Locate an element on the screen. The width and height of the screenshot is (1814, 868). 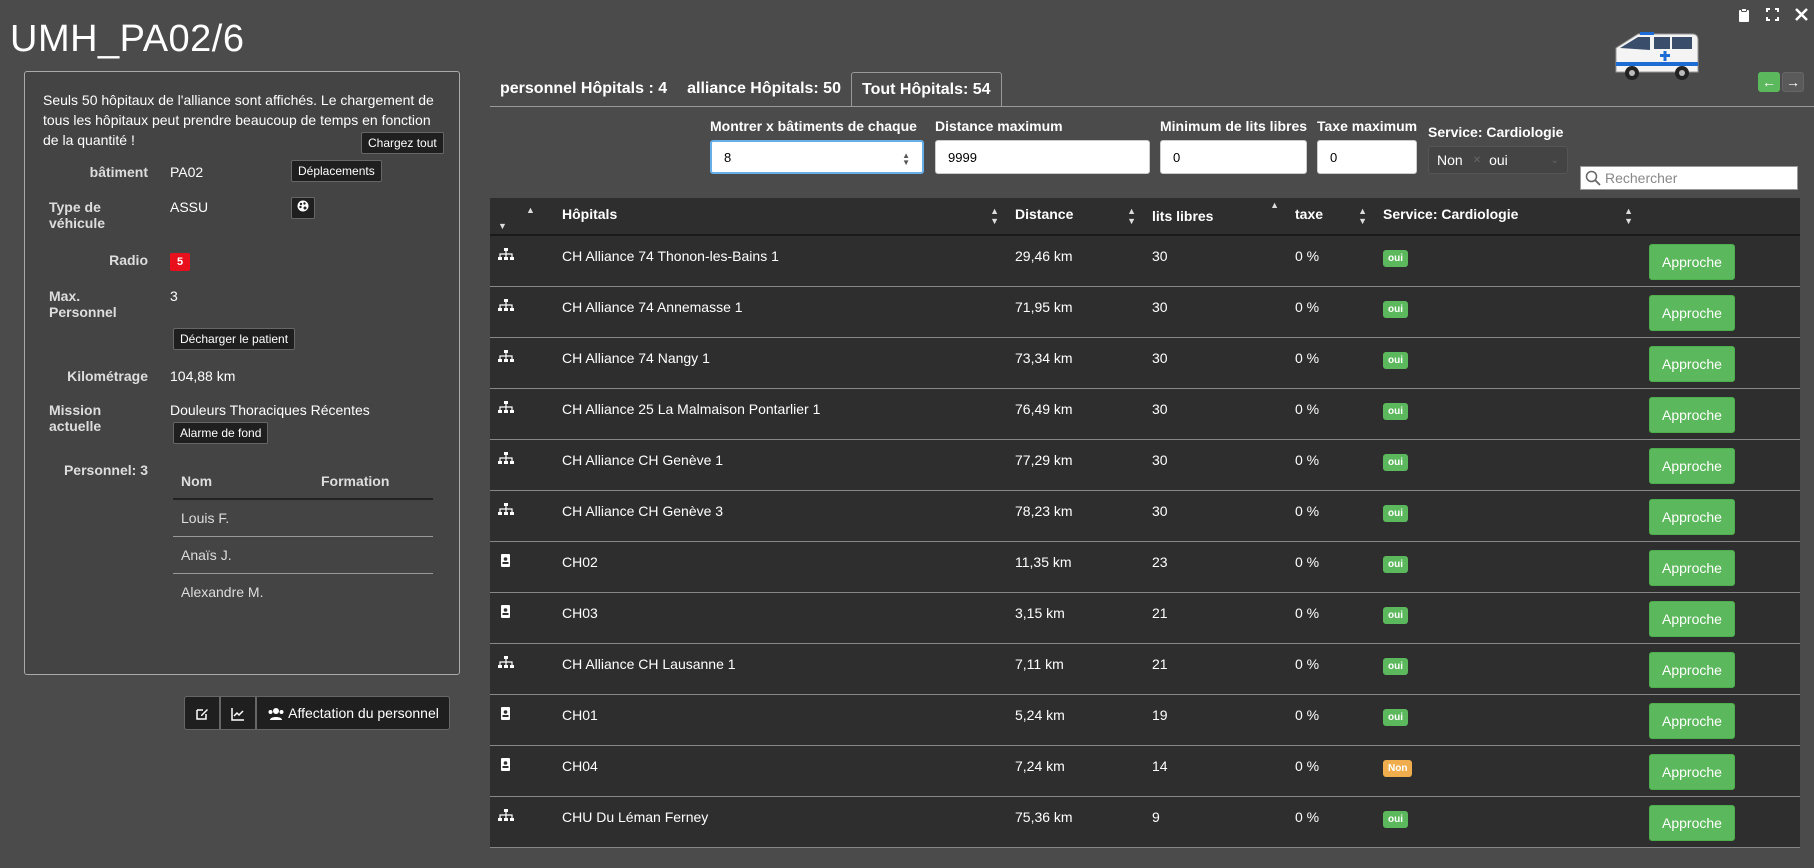
sort-asc-icon: ▲ is located at coordinates (1274, 205).